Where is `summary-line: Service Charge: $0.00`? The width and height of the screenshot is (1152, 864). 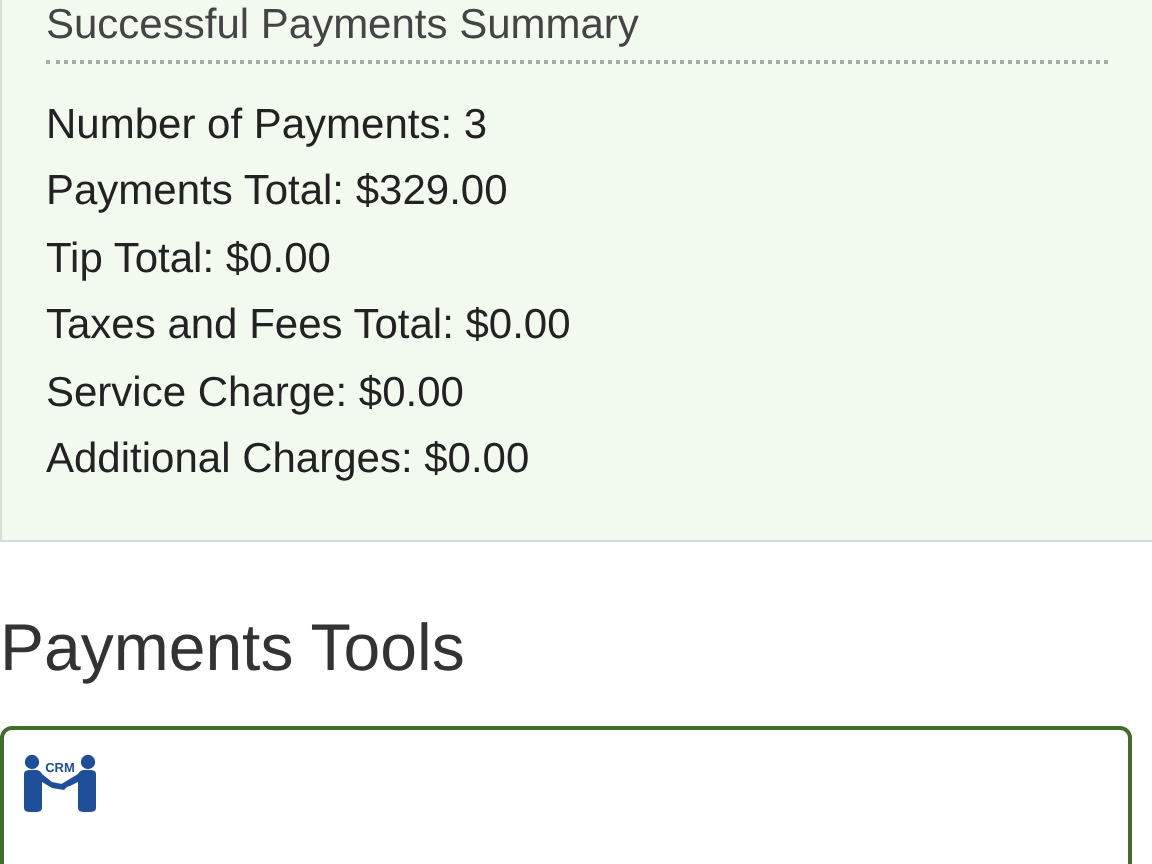
summary-line: Service Charge: $0.00 is located at coordinates (256, 393).